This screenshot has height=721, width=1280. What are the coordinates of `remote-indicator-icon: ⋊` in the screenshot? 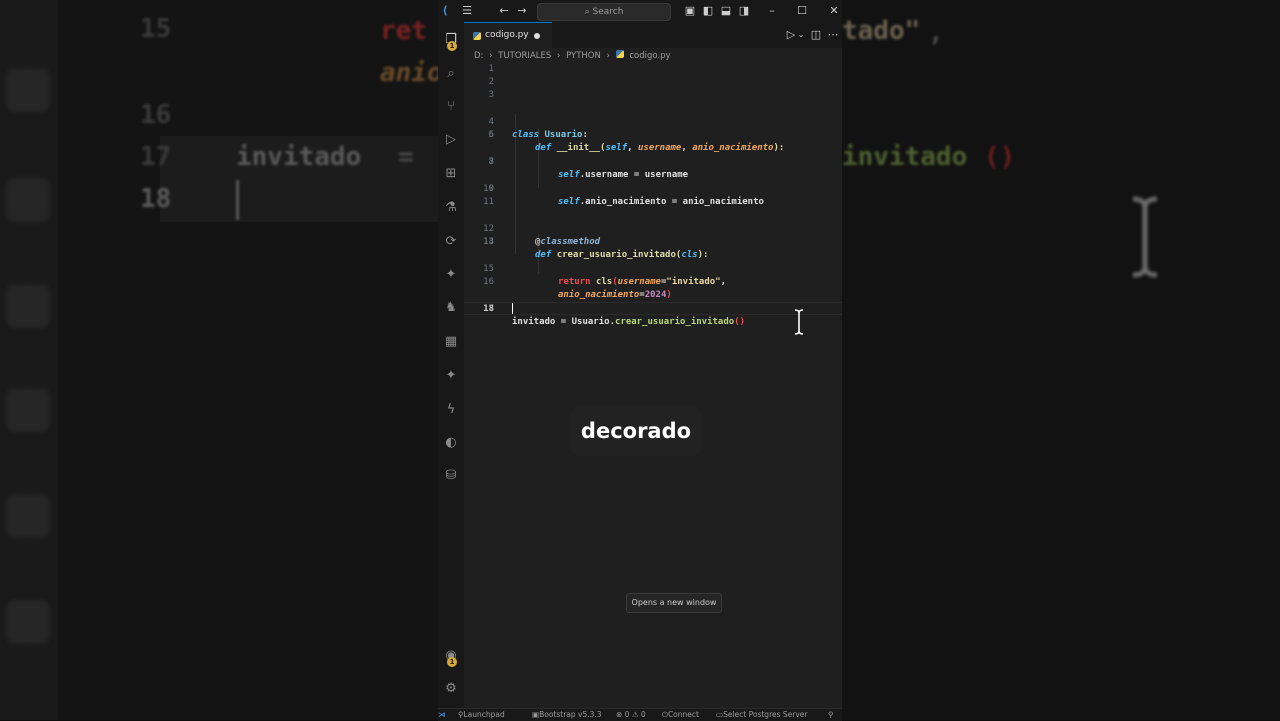 It's located at (443, 715).